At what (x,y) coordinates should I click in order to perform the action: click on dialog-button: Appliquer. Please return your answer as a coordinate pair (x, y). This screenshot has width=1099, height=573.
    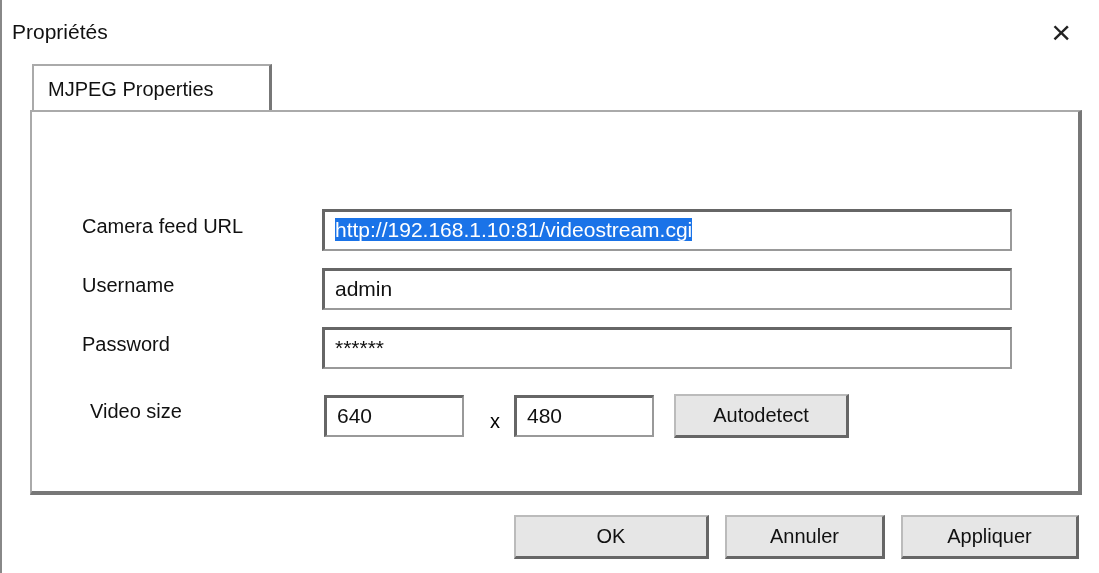
    Looking at the image, I should click on (990, 537).